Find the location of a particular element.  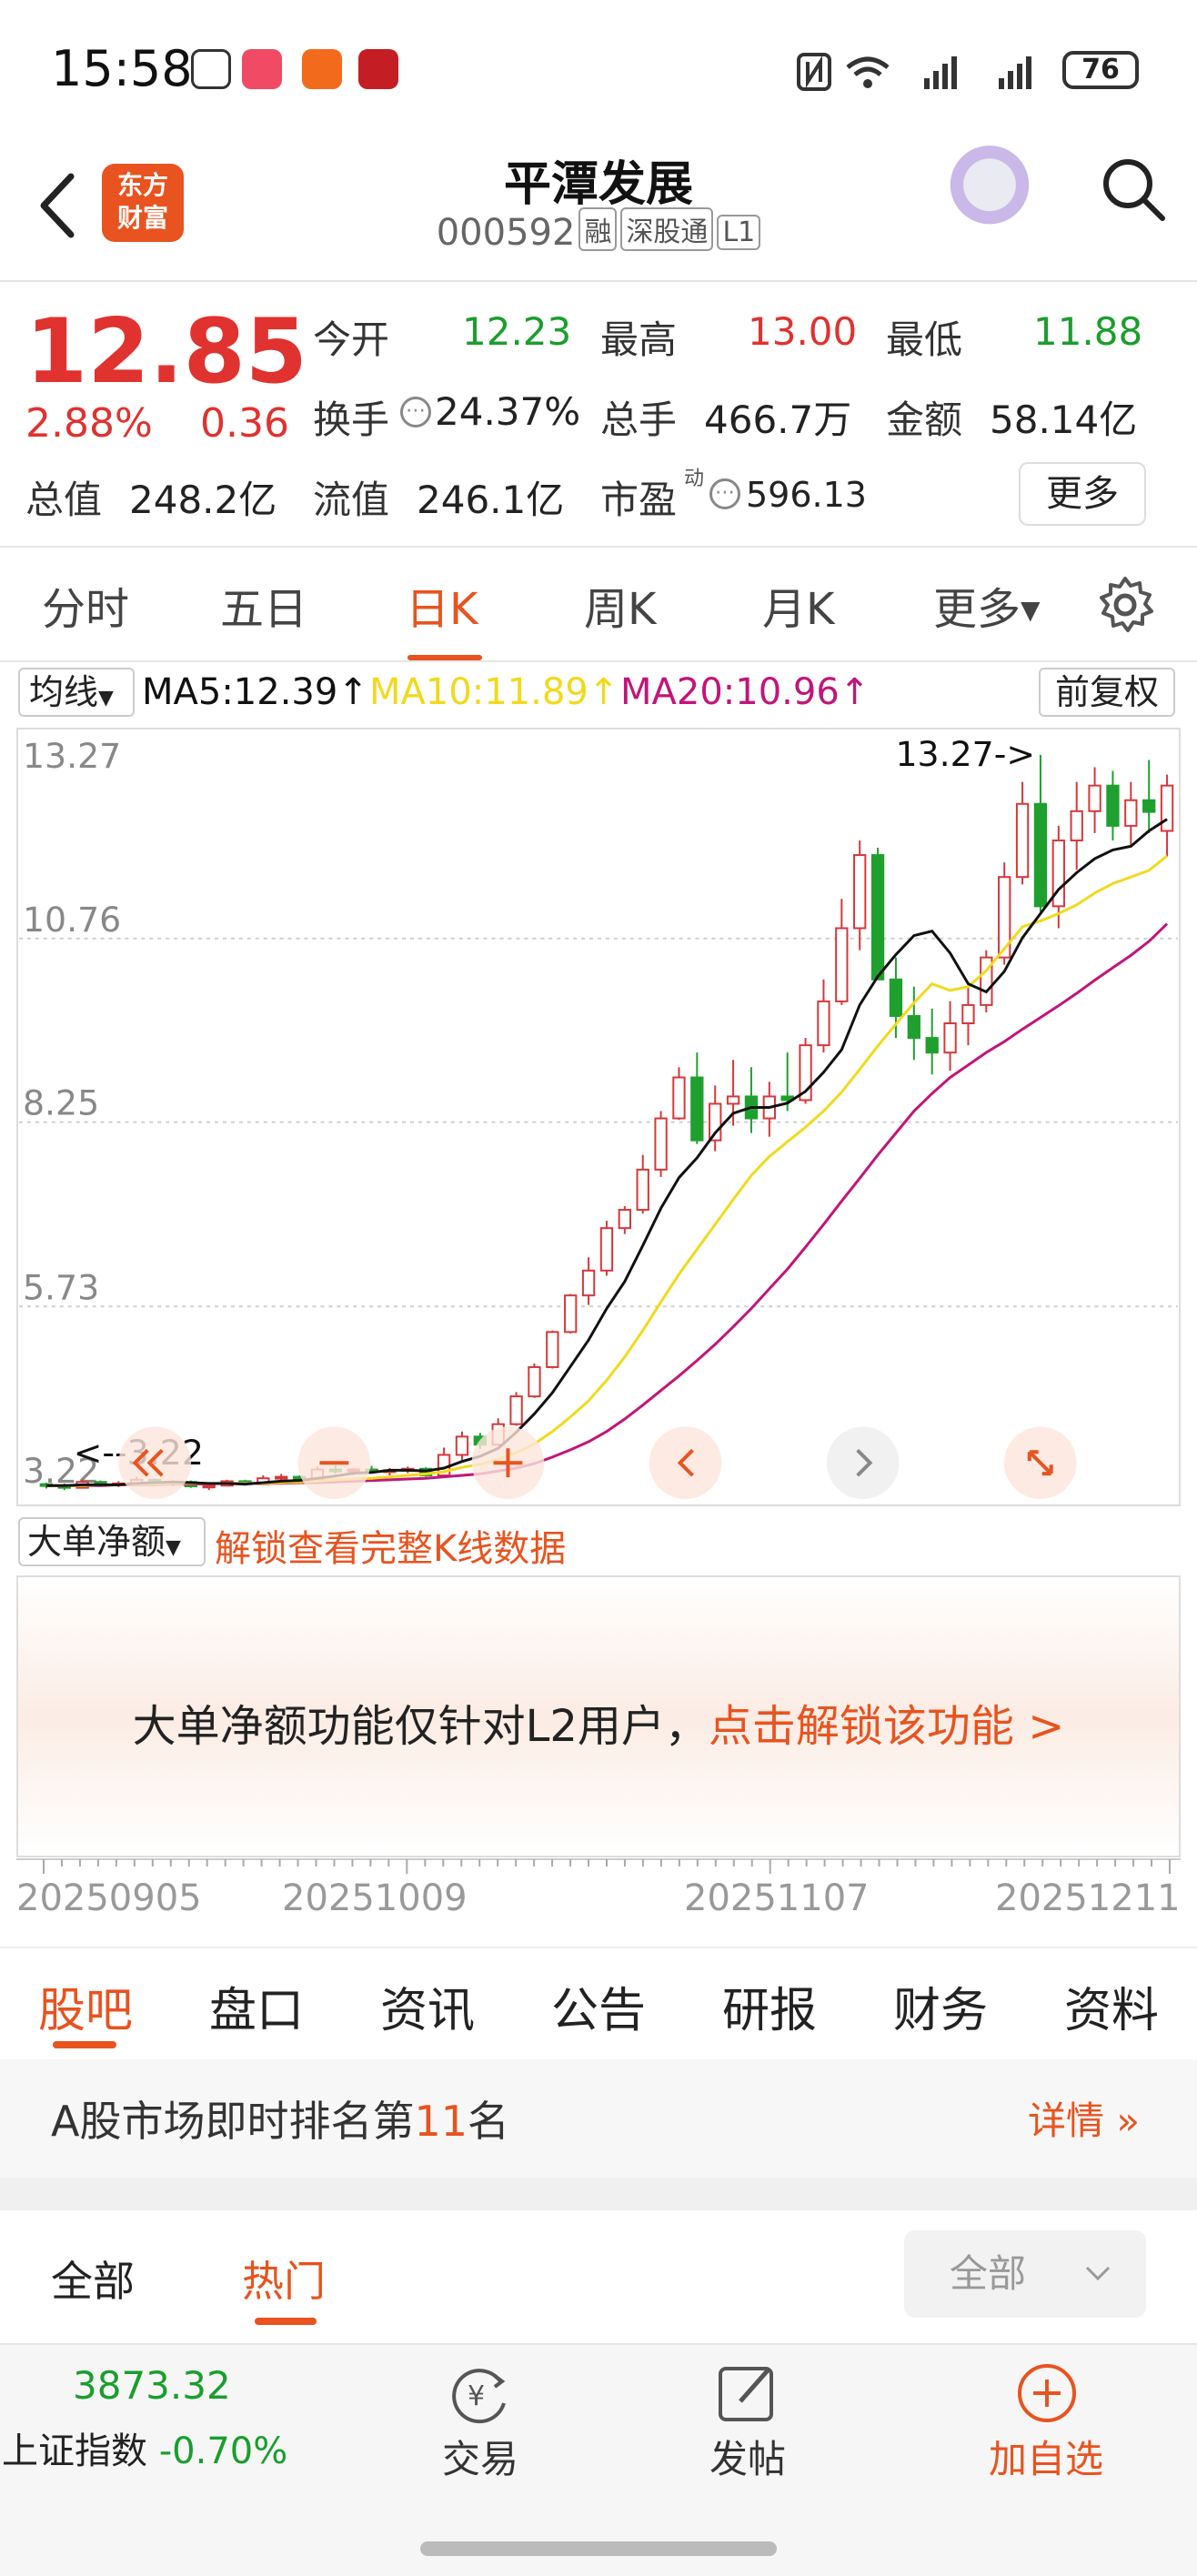

rank-number: 11 is located at coordinates (441, 2121).